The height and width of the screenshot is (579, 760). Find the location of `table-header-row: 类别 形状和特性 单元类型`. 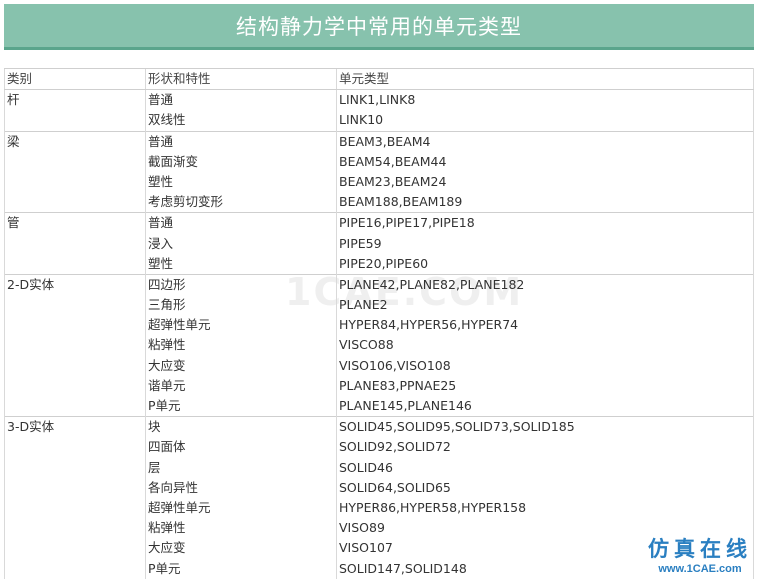

table-header-row: 类别 形状和特性 单元类型 is located at coordinates (379, 79).